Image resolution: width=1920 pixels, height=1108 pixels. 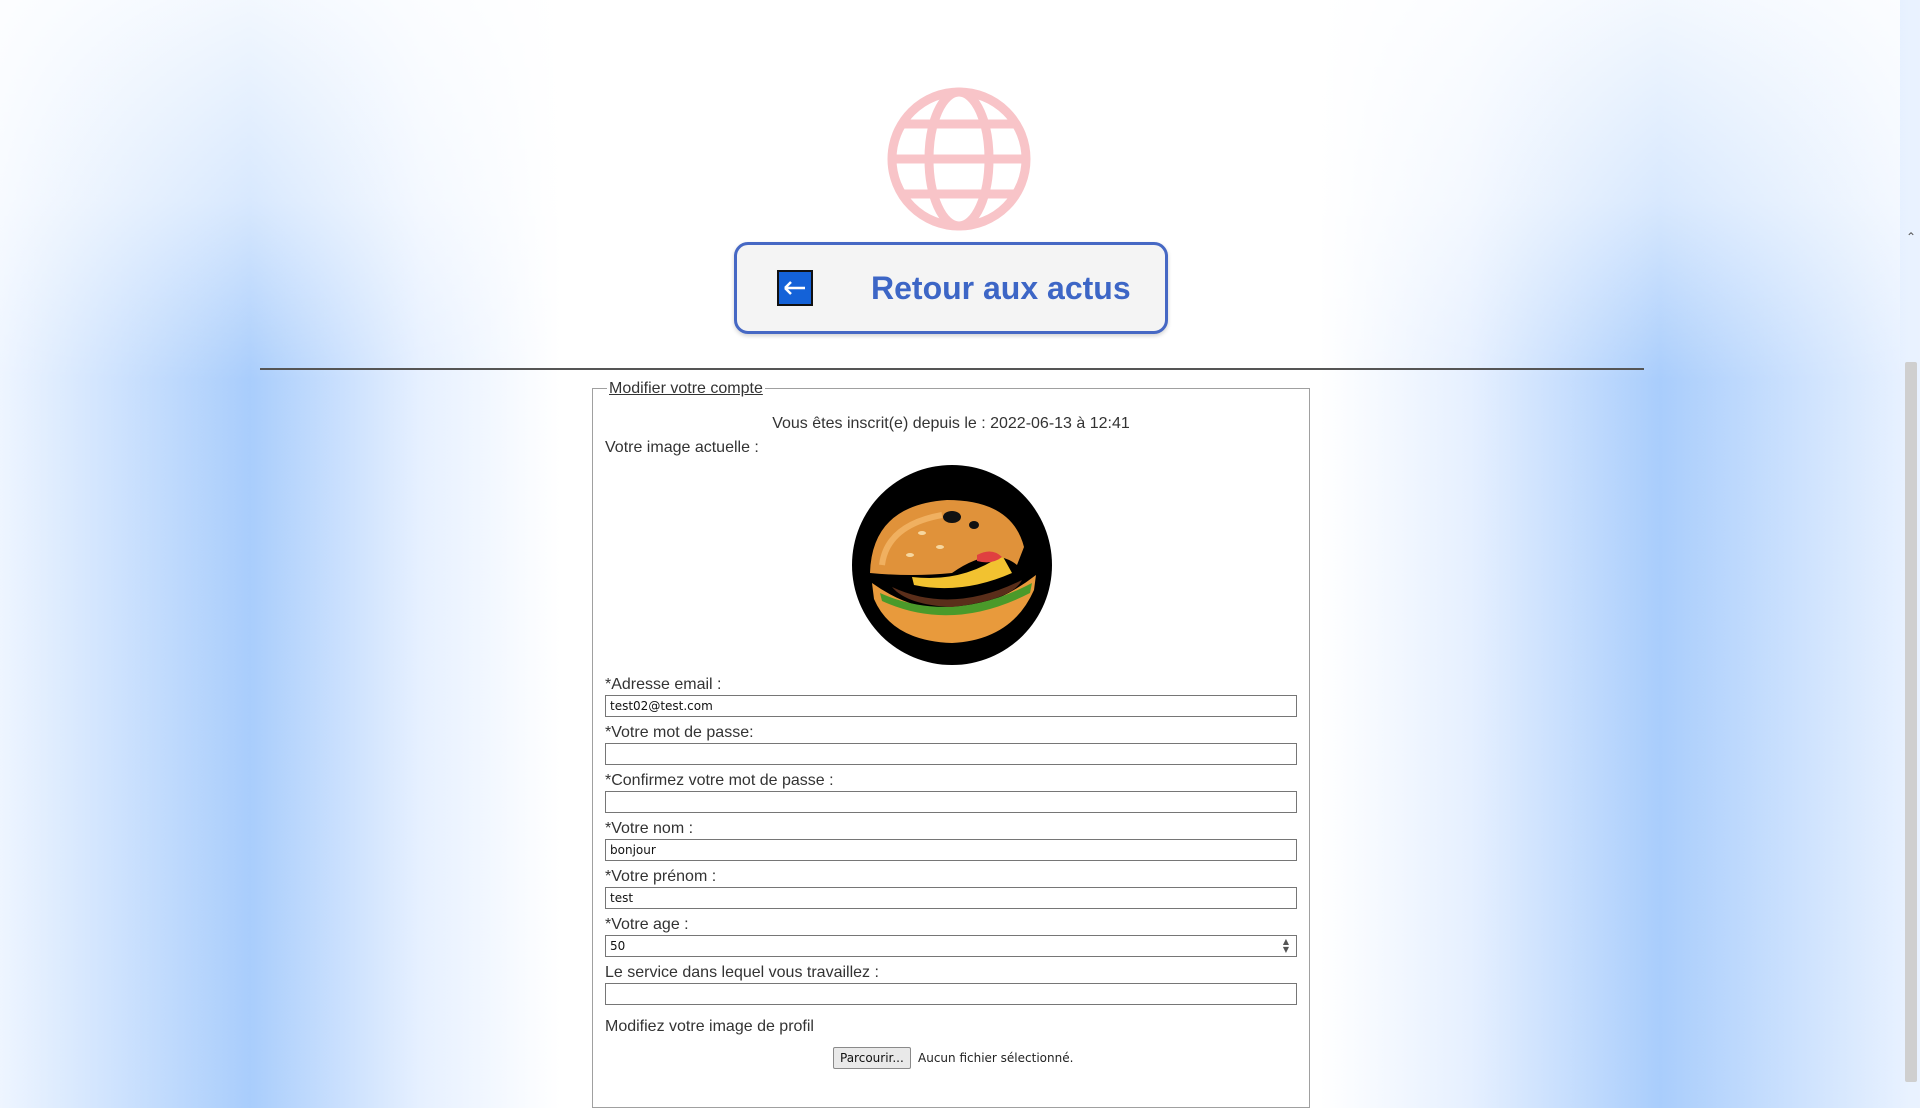 What do you see at coordinates (1911, 237) in the screenshot?
I see `scroll-up-icon: ⌃` at bounding box center [1911, 237].